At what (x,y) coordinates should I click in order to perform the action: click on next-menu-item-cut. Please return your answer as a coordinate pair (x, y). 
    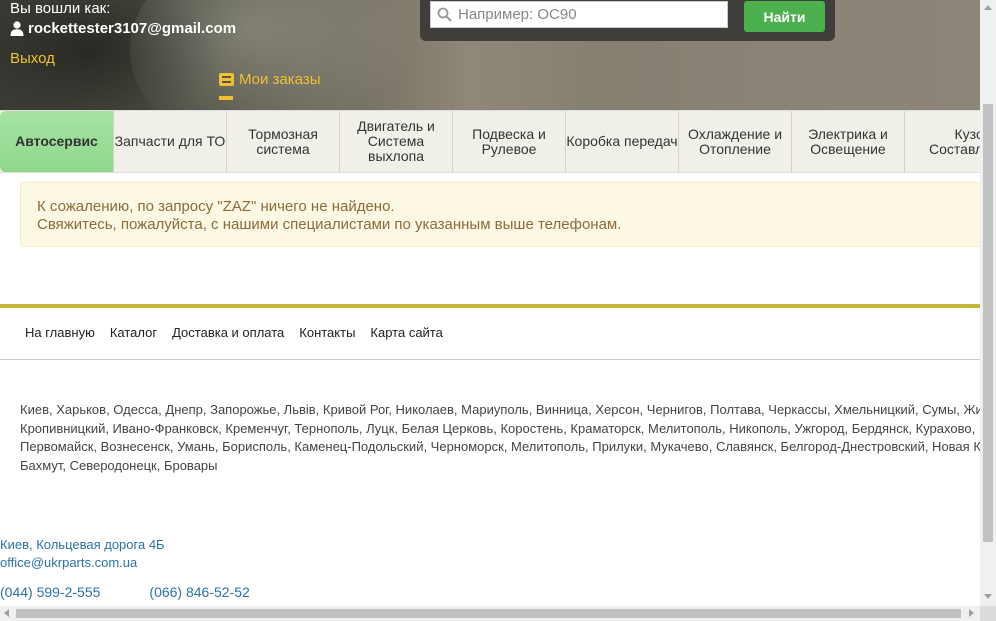
    Looking at the image, I should click on (226, 98).